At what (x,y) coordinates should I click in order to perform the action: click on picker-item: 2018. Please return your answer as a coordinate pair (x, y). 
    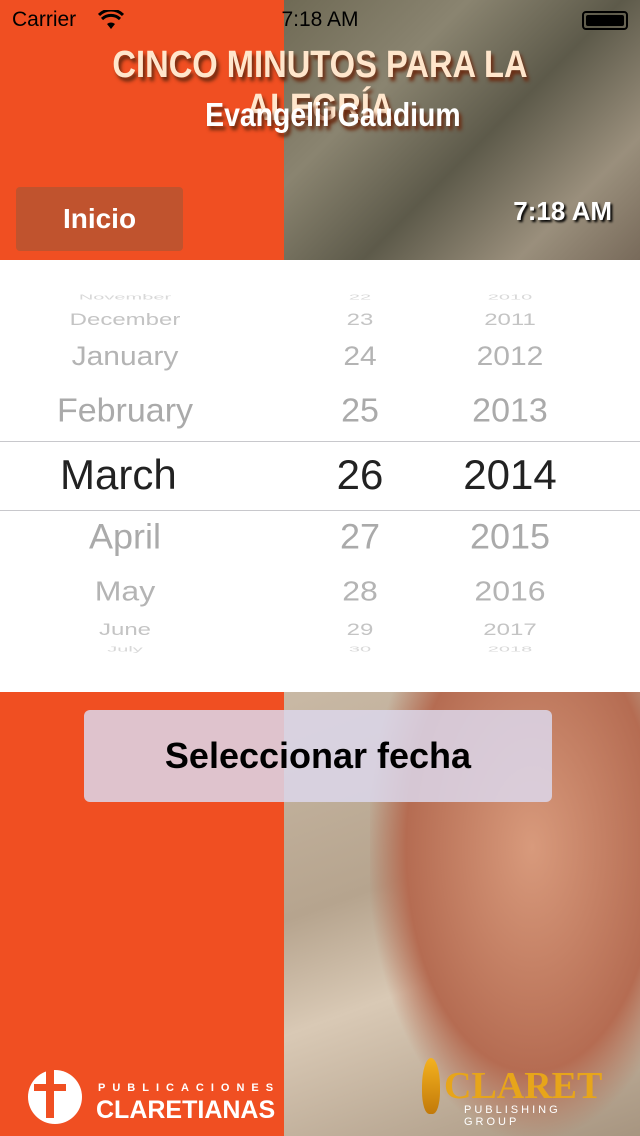
    Looking at the image, I should click on (510, 649).